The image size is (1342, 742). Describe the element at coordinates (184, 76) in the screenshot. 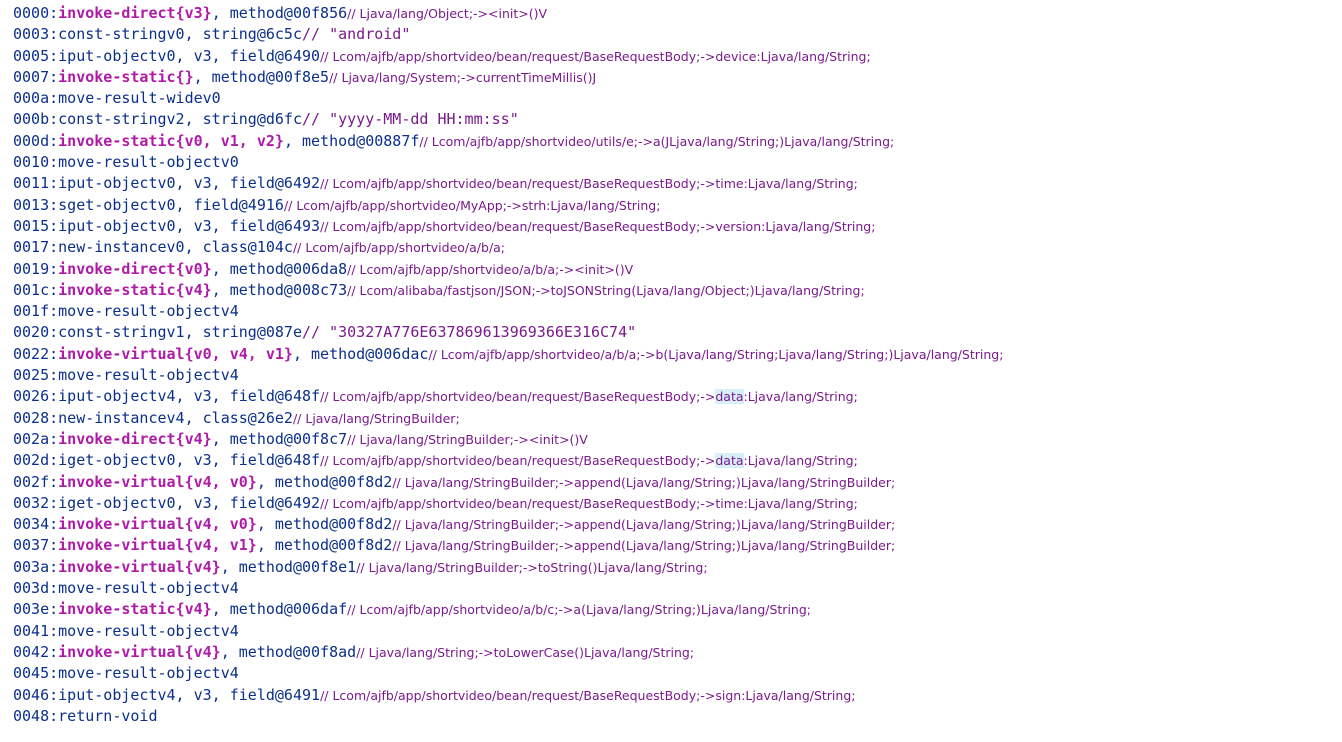

I see `register-list: {}` at that location.